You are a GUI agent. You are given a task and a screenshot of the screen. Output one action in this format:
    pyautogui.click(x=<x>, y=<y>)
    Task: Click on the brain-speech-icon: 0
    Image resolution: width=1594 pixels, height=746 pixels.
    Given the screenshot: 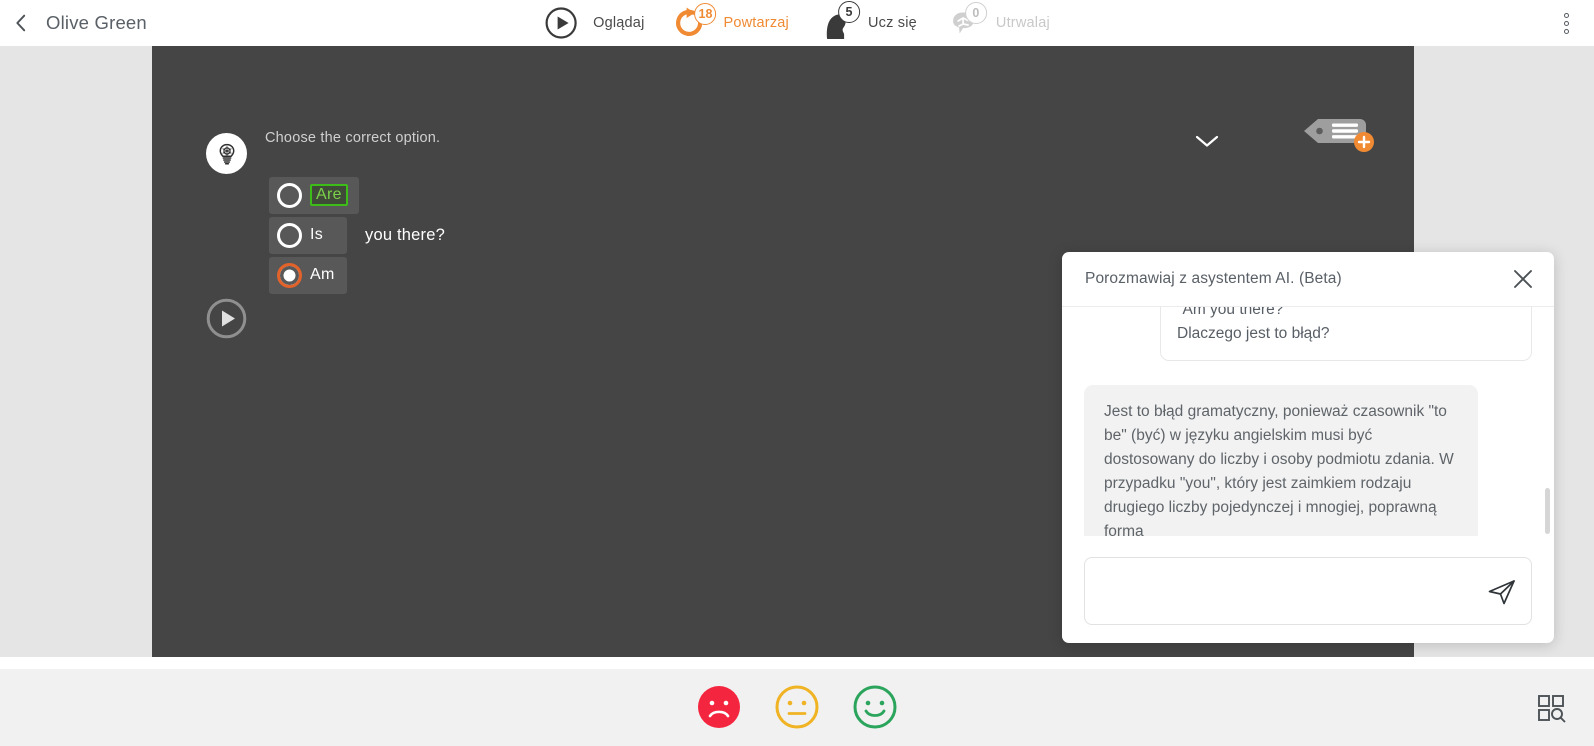 What is the action you would take?
    pyautogui.click(x=967, y=21)
    